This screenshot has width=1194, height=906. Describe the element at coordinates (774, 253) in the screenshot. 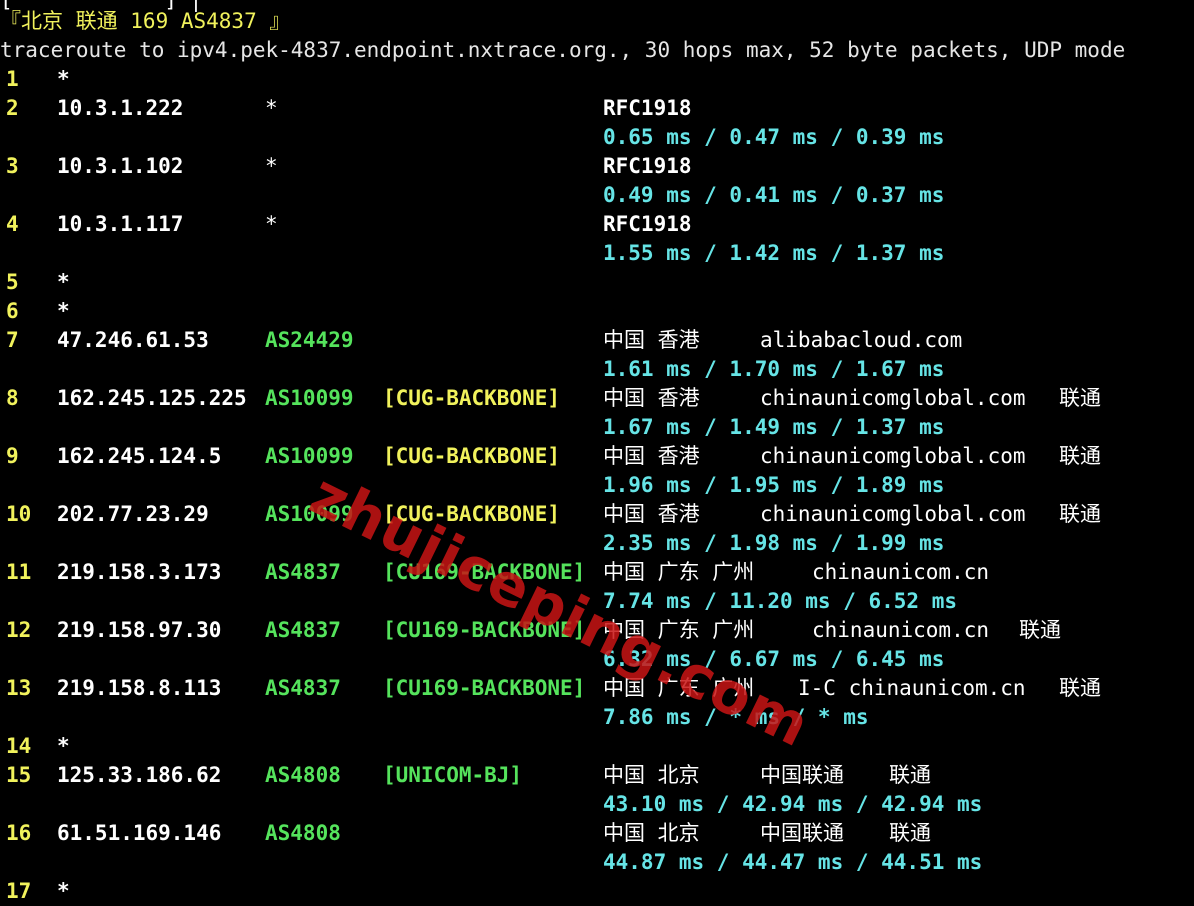

I see `hop-rtt: 1.55 ms / 1.42 ms / 1.37 ms` at that location.